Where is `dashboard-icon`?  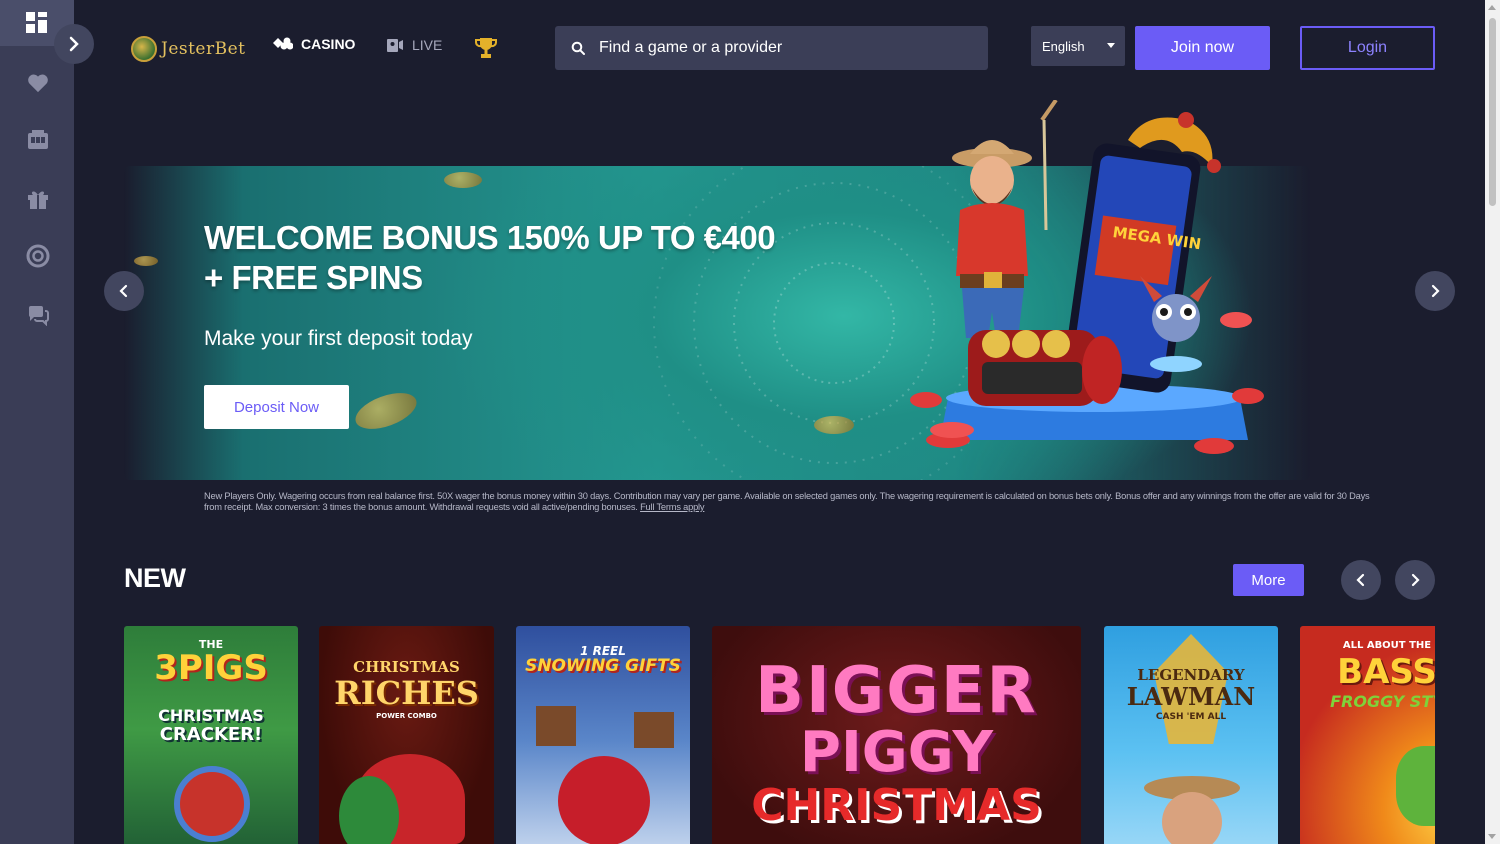 dashboard-icon is located at coordinates (36, 22).